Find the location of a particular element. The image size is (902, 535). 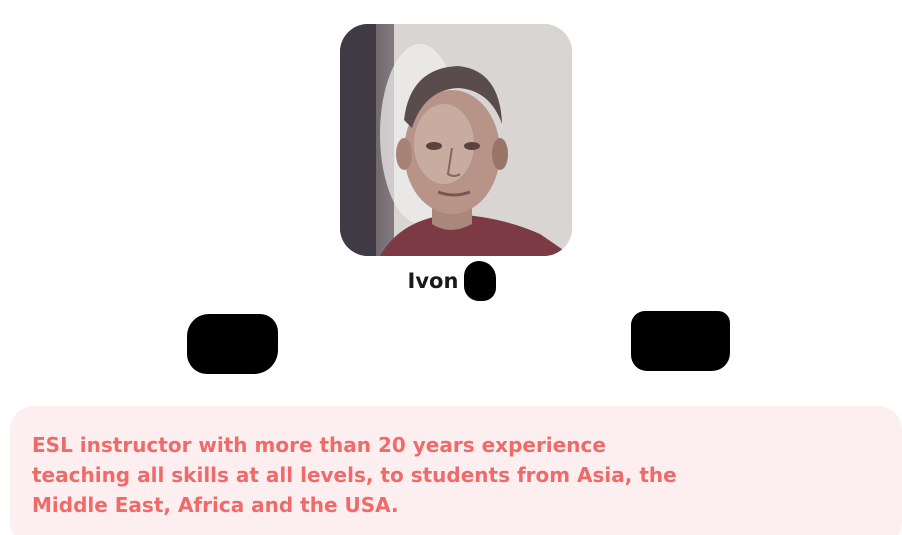

profile-photo is located at coordinates (456, 140).